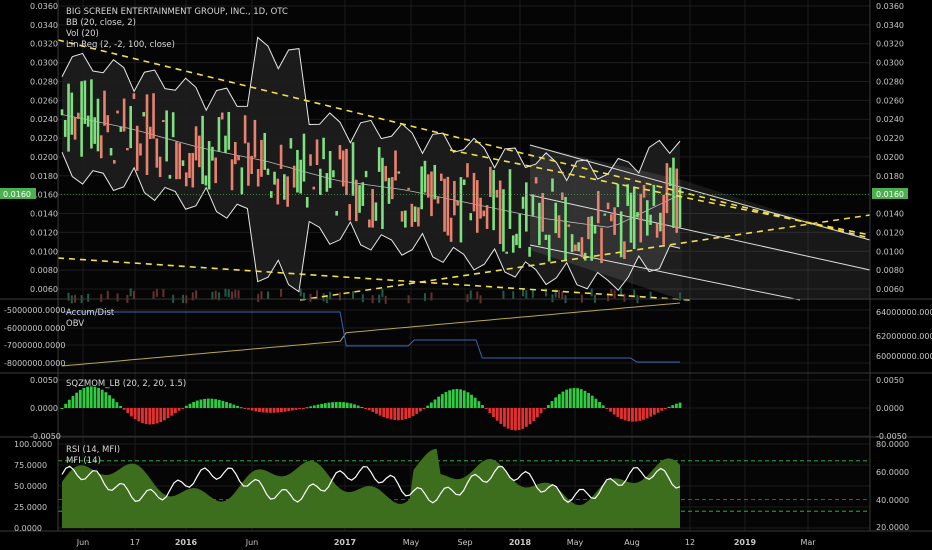  Describe the element at coordinates (690, 542) in the screenshot. I see `x-tick-label: 12` at that location.